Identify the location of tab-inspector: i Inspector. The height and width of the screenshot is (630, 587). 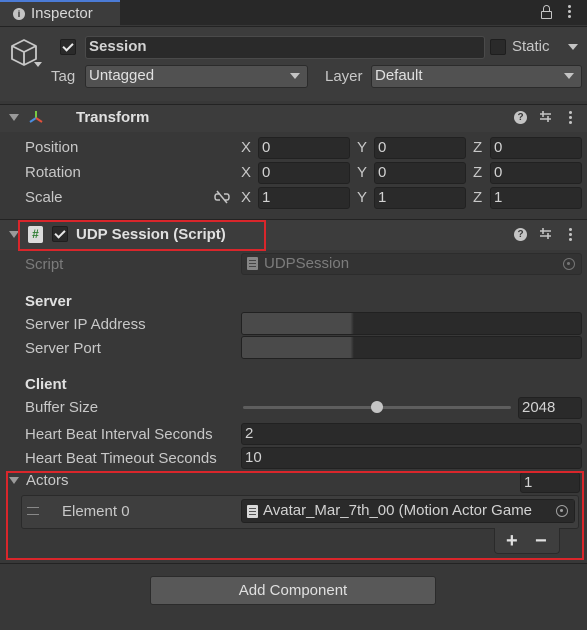
(60, 13).